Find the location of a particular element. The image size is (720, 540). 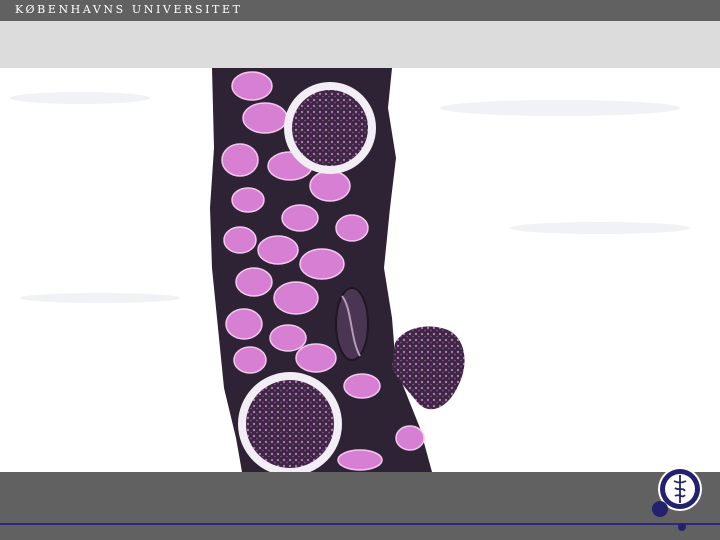

glomerulus-bottom is located at coordinates (290, 424).